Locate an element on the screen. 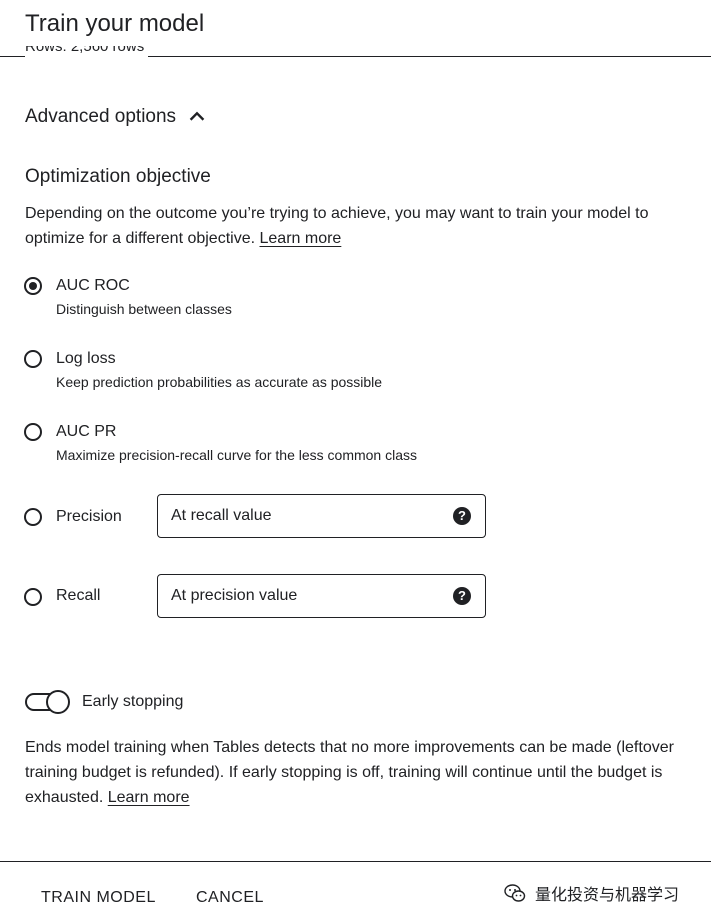 This screenshot has height=922, width=711. optimization-objective-title: Optimization objective is located at coordinates (118, 176).